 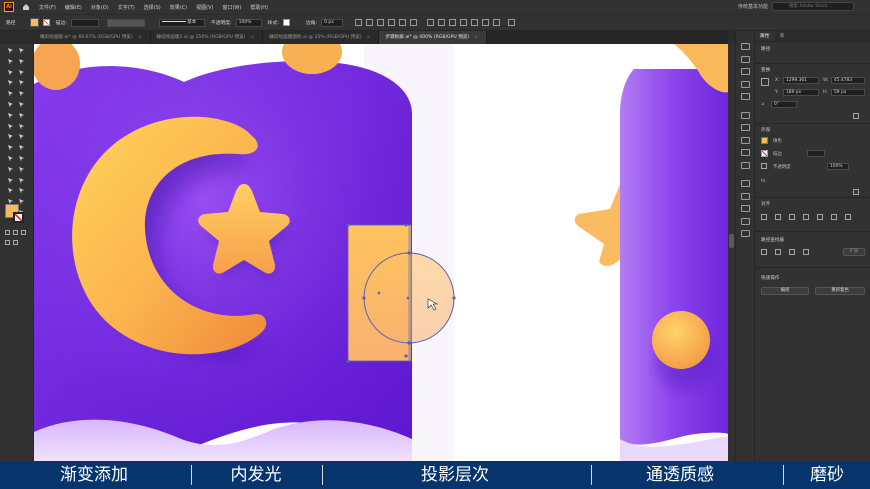 What do you see at coordinates (10, 190) in the screenshot?
I see `column-graph-tool-icon` at bounding box center [10, 190].